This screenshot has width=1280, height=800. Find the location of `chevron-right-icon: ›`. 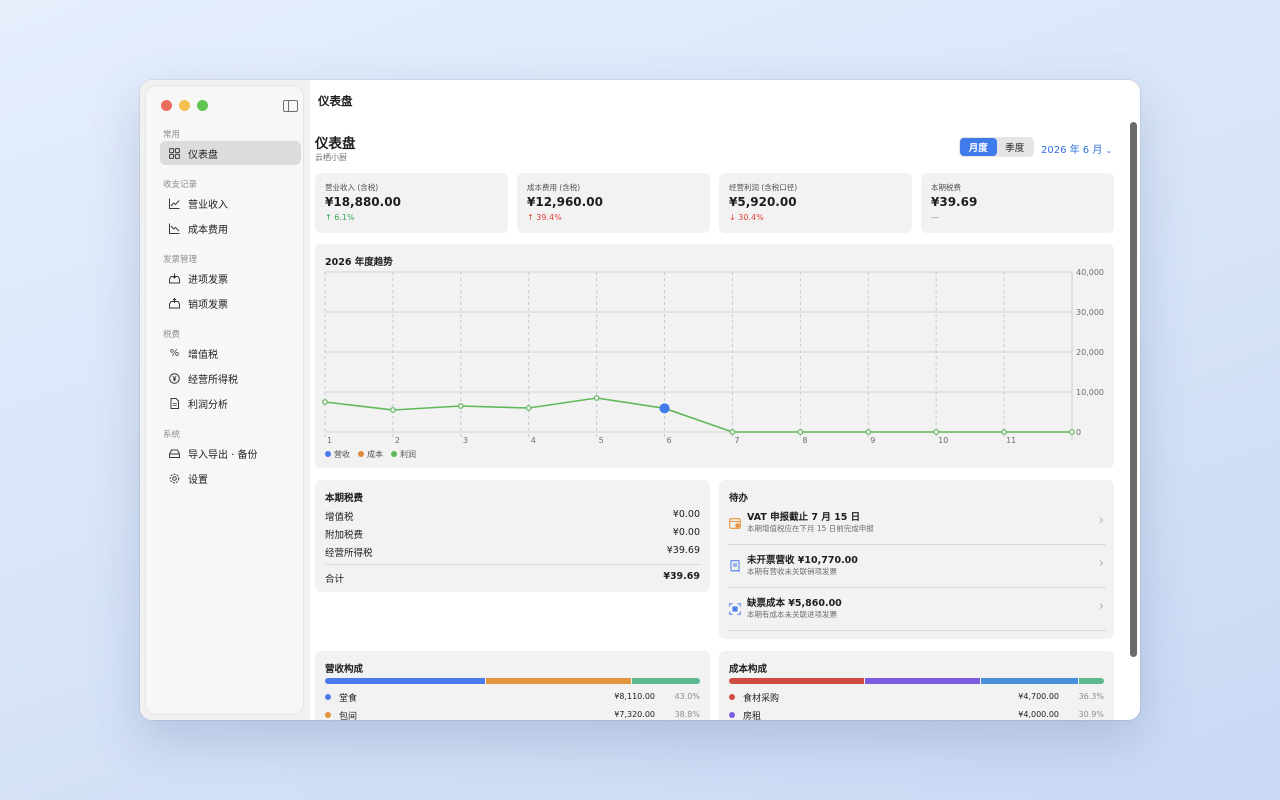

chevron-right-icon: › is located at coordinates (1101, 563).